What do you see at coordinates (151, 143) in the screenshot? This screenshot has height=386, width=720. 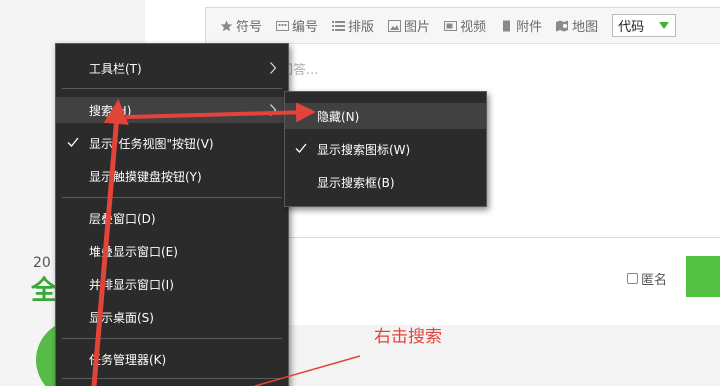 I see `menu-item-label: 显示"任务视图"按钮(V)` at bounding box center [151, 143].